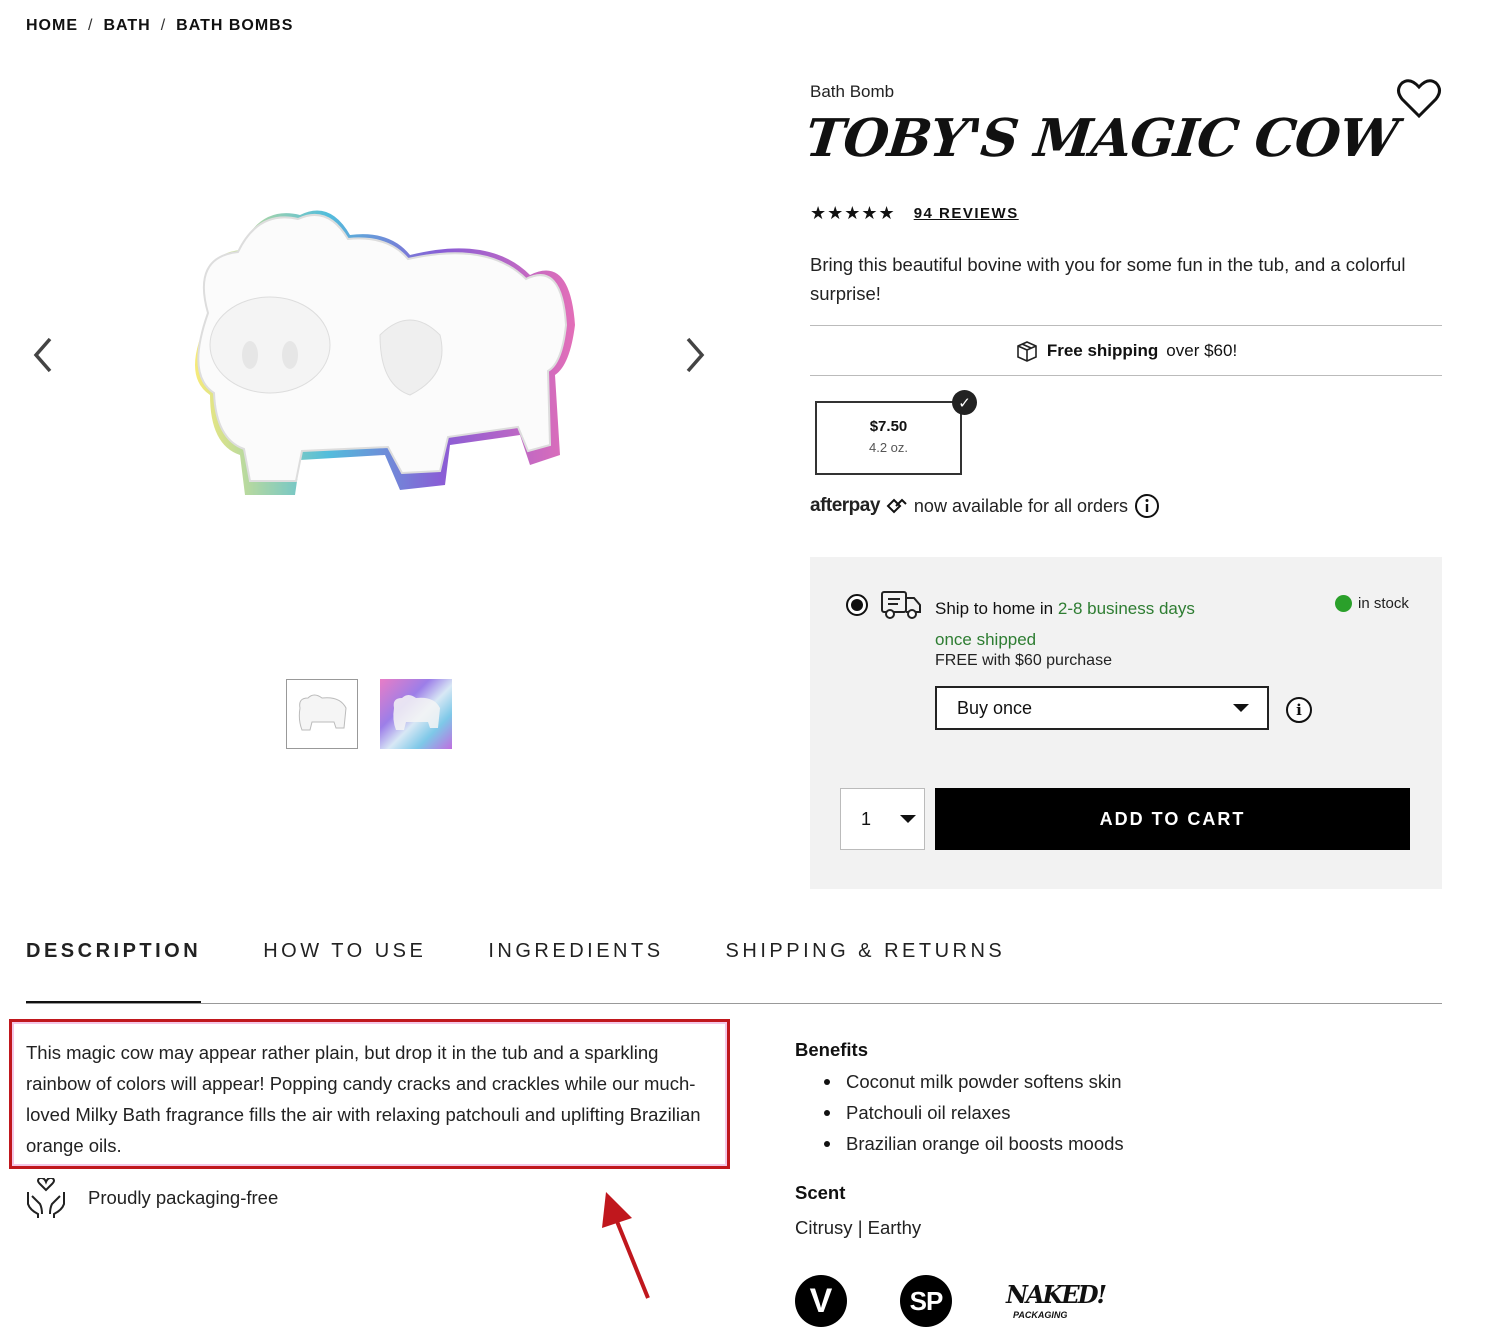  Describe the element at coordinates (974, 1143) in the screenshot. I see `benefit-item: Brazilian orange oil boosts moods` at that location.